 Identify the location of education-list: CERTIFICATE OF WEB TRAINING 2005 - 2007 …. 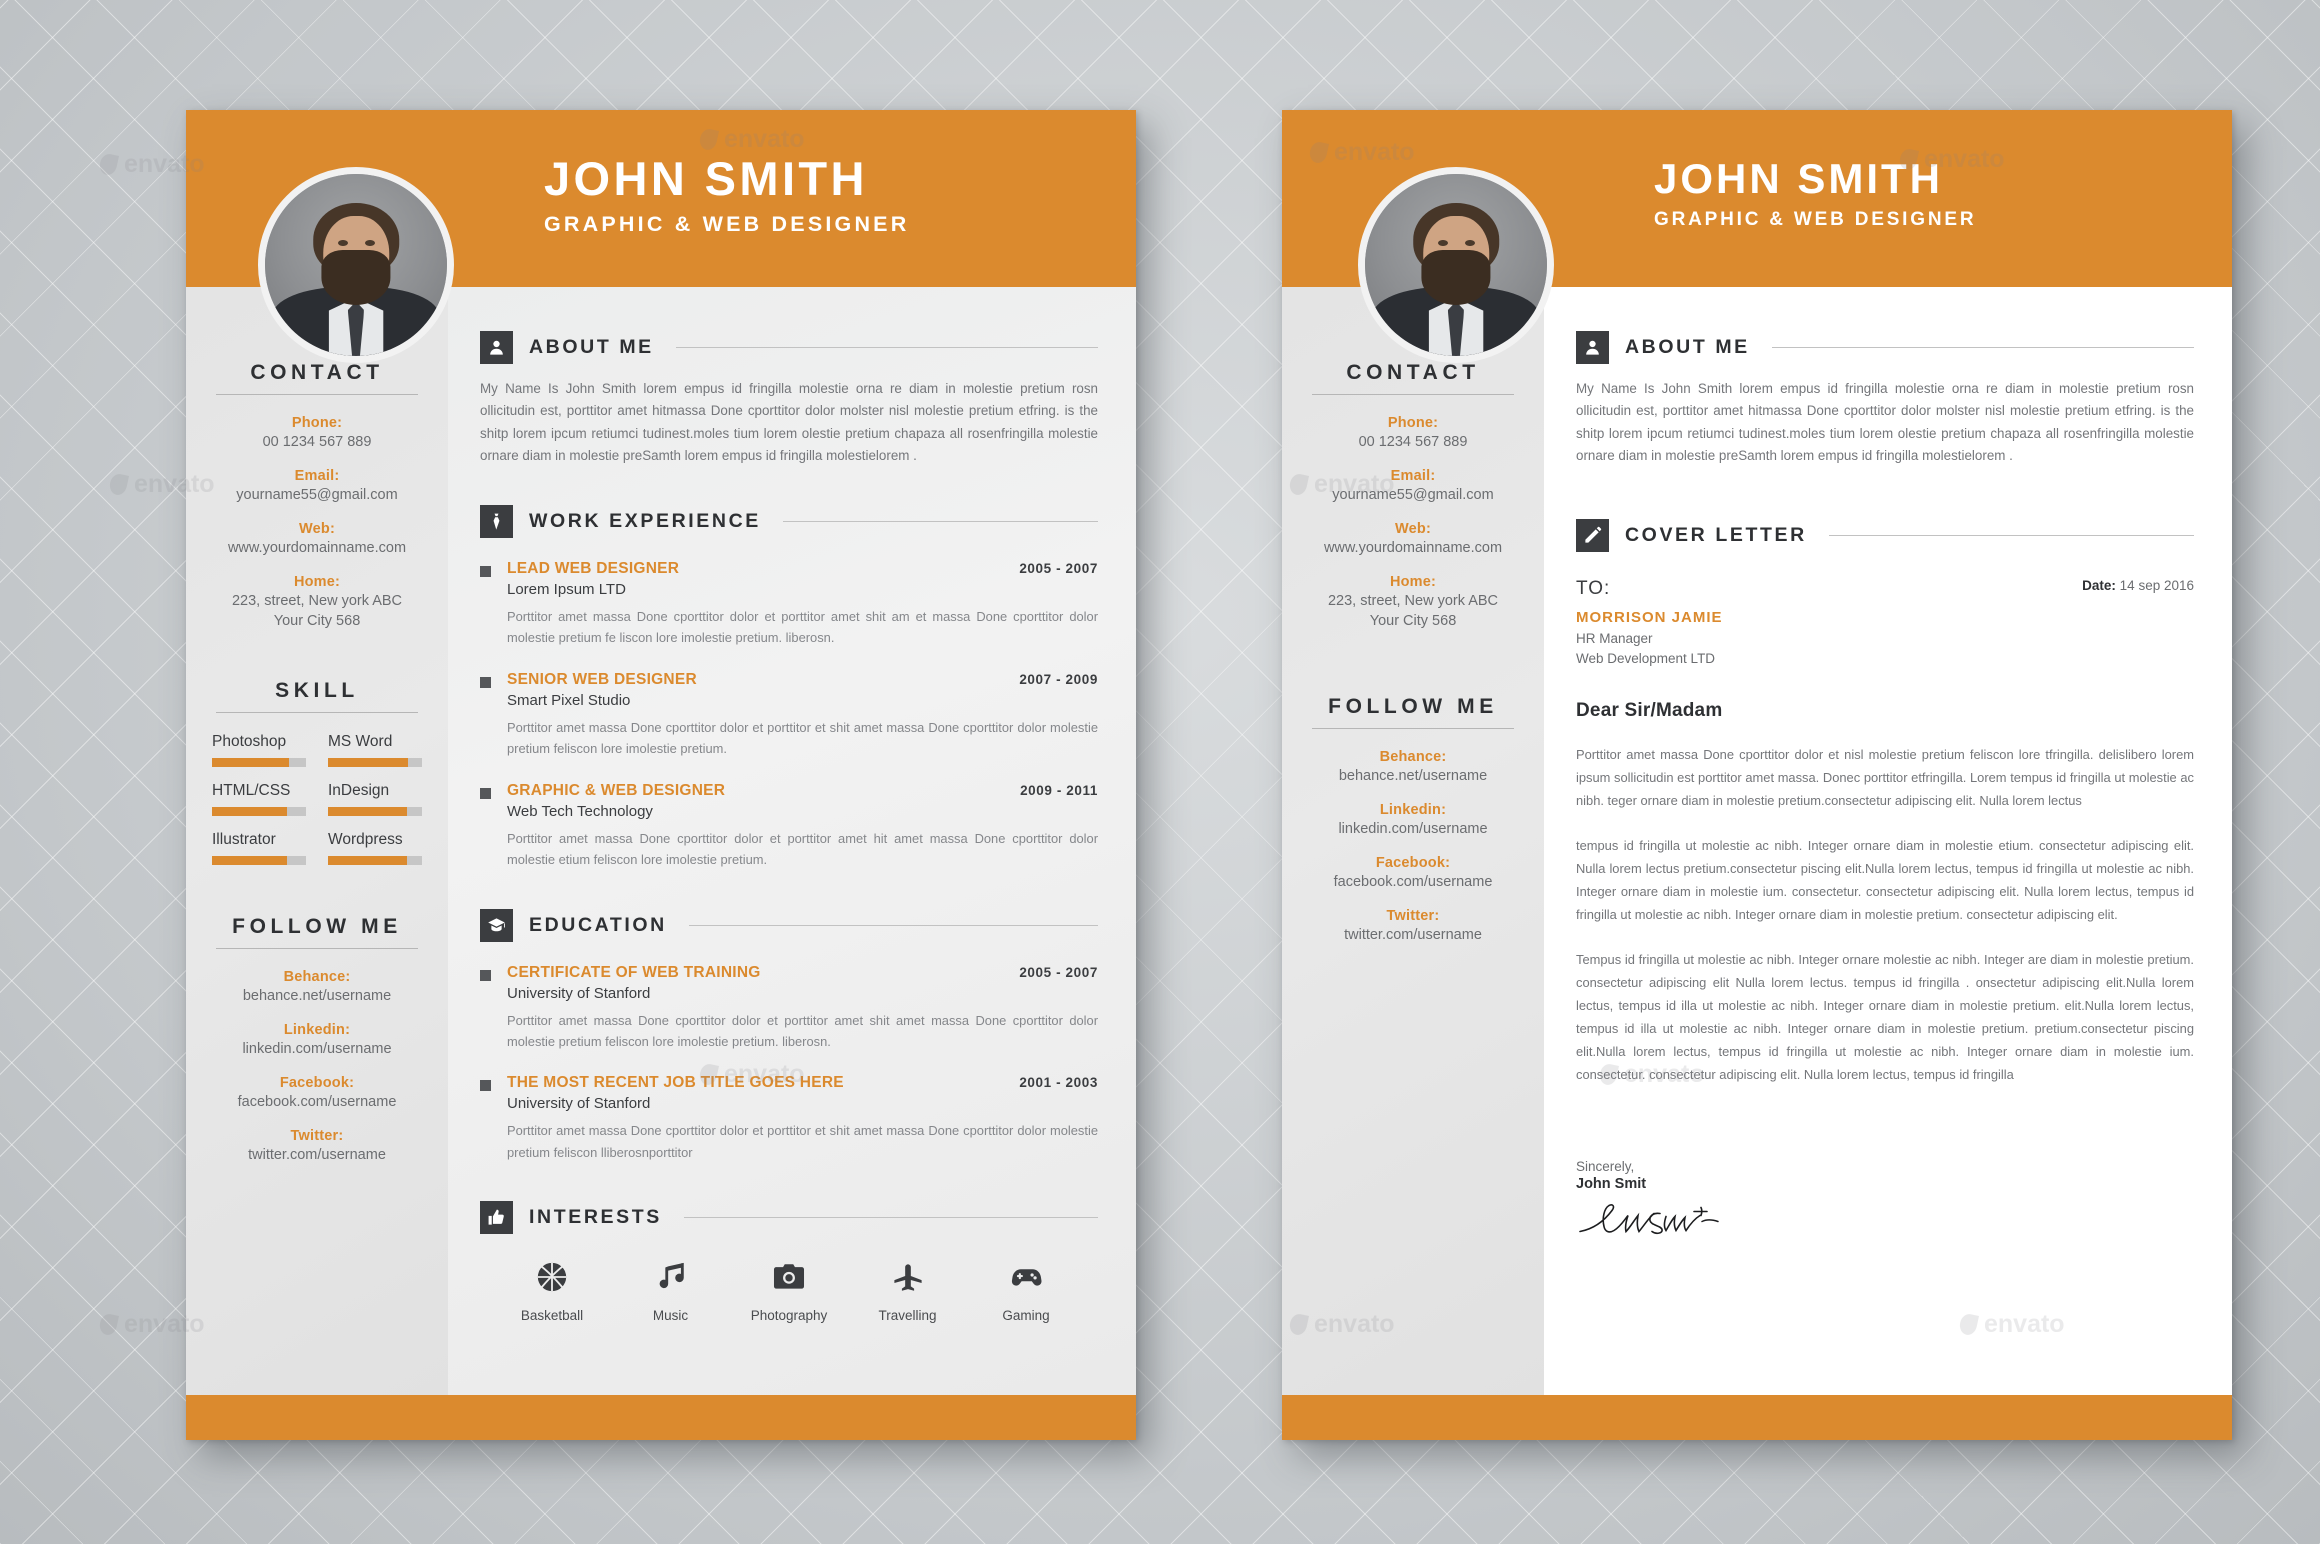
(789, 1064).